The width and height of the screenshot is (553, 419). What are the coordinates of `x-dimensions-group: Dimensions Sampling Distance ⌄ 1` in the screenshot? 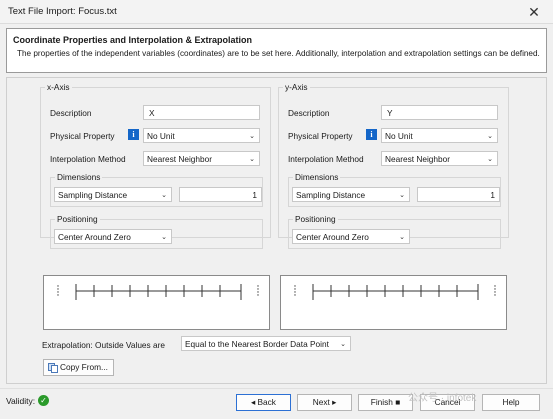 It's located at (156, 189).